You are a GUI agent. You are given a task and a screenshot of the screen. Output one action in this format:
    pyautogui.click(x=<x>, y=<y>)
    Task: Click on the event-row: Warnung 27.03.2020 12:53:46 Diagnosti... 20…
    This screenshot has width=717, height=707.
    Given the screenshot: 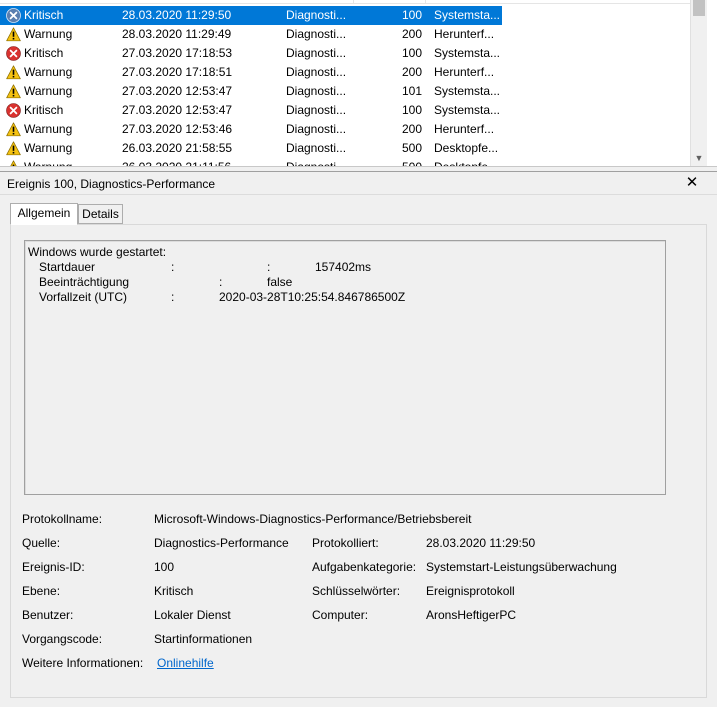 What is the action you would take?
    pyautogui.click(x=345, y=129)
    